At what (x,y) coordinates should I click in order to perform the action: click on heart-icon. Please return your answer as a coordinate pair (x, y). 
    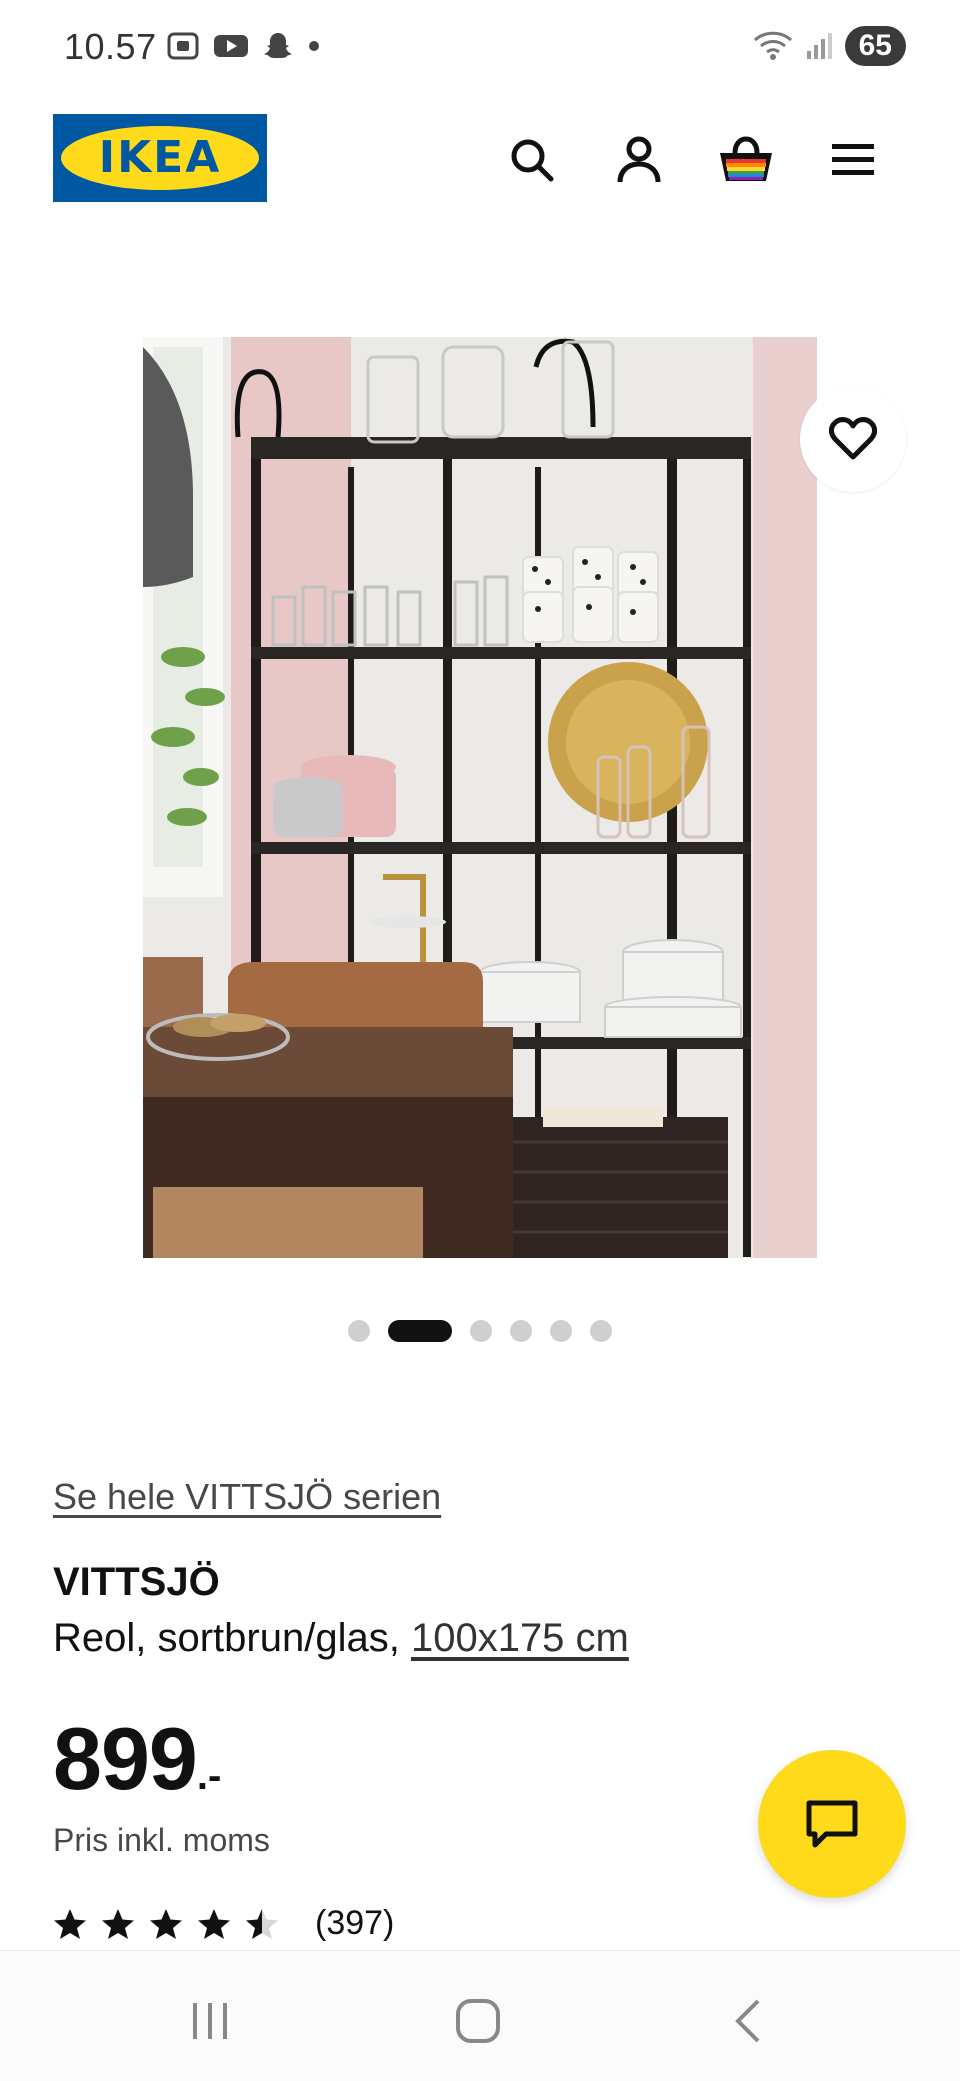
    Looking at the image, I should click on (853, 438).